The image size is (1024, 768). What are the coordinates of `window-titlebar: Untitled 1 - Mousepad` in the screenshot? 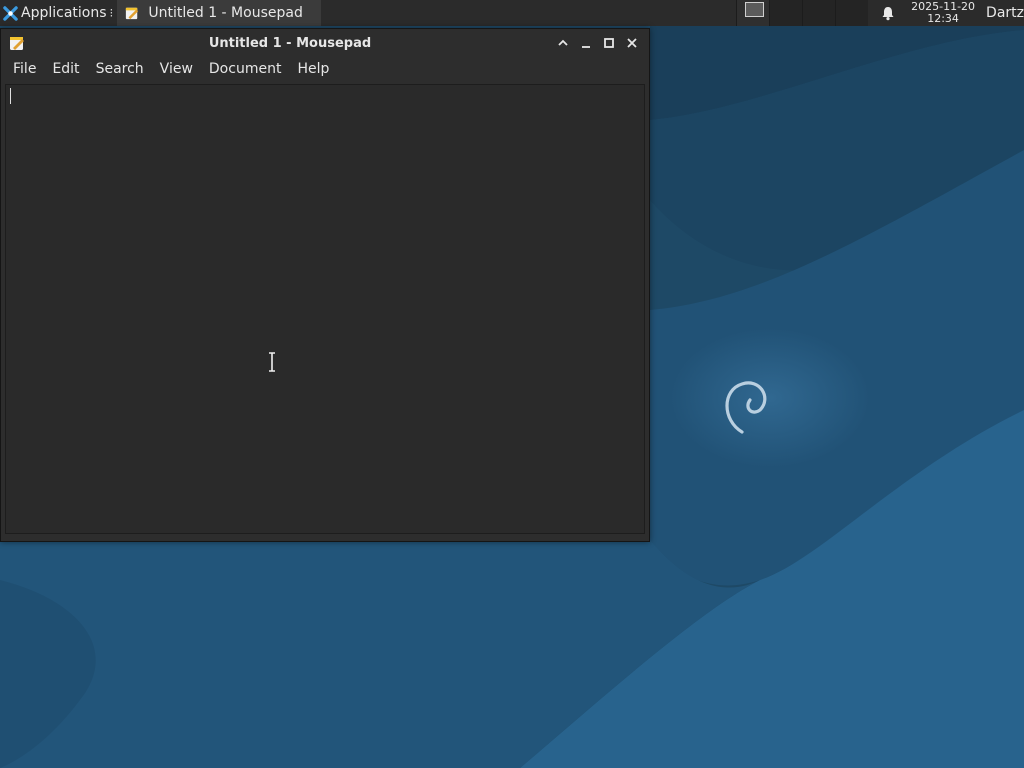 It's located at (325, 43).